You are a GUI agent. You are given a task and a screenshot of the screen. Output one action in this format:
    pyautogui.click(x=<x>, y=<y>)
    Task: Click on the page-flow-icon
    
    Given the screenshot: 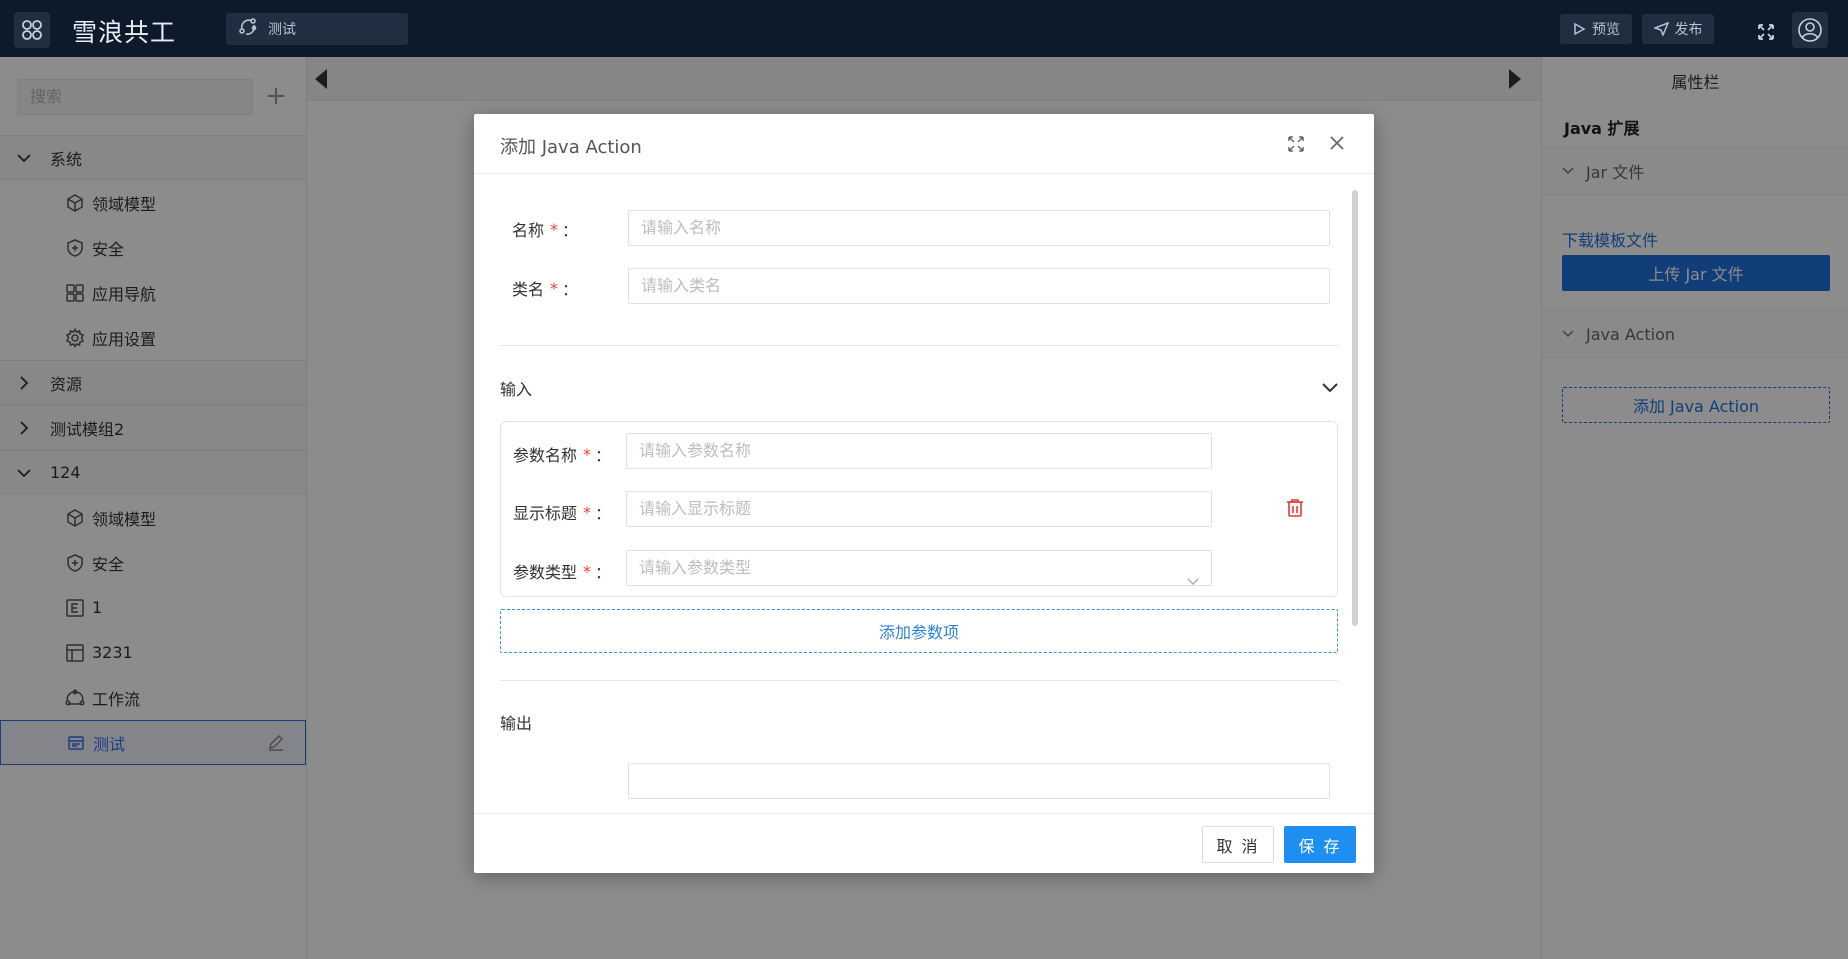 What is the action you would take?
    pyautogui.click(x=248, y=29)
    